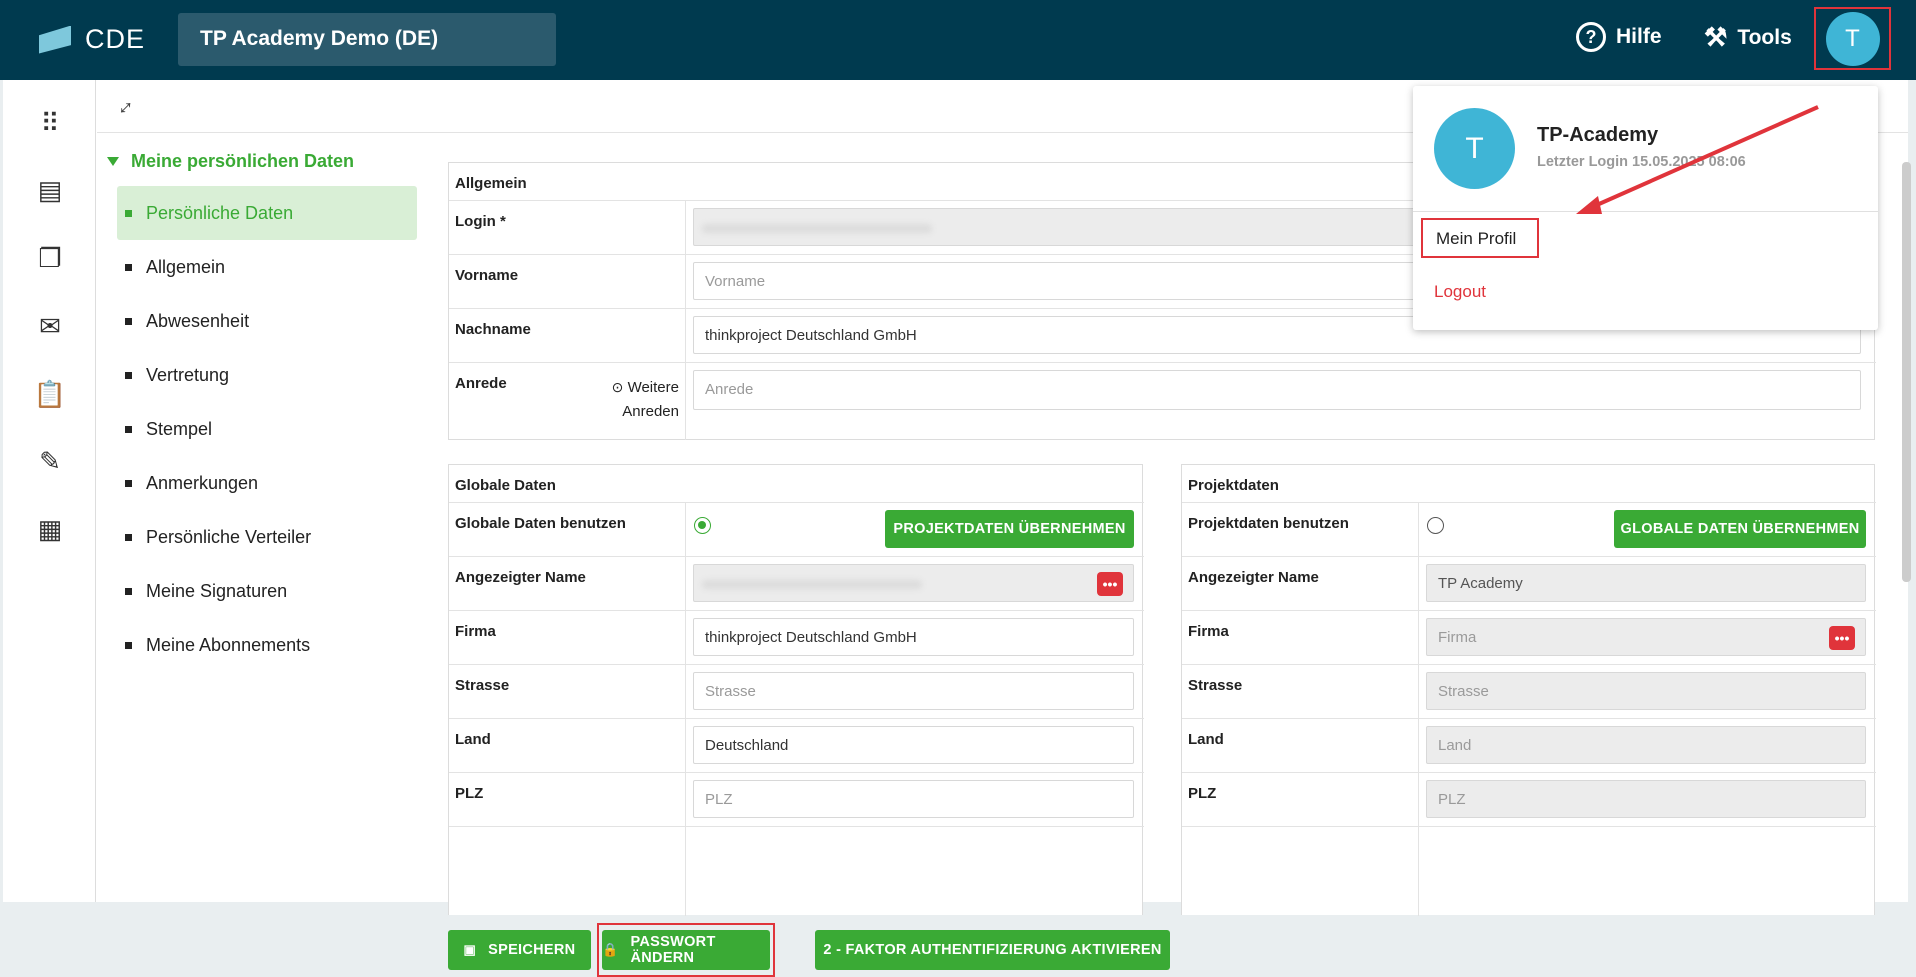  Describe the element at coordinates (1589, 205) in the screenshot. I see `arrow-head-icon` at that location.